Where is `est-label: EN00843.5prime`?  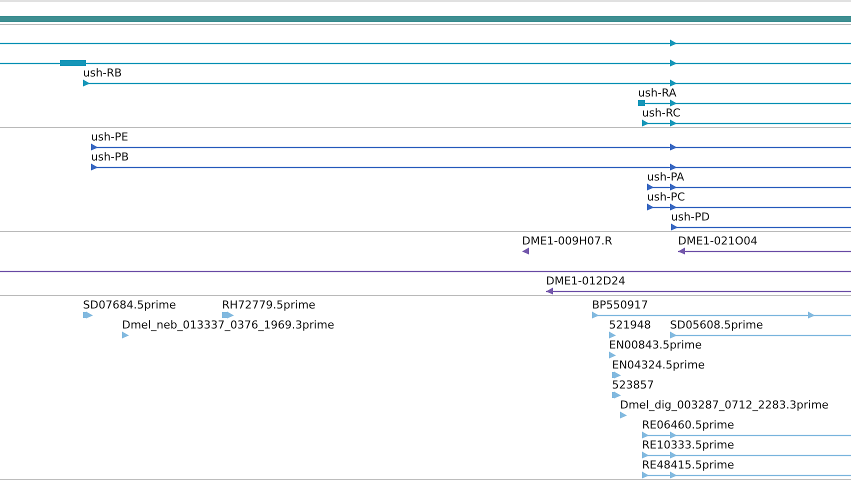 est-label: EN00843.5prime is located at coordinates (655, 345).